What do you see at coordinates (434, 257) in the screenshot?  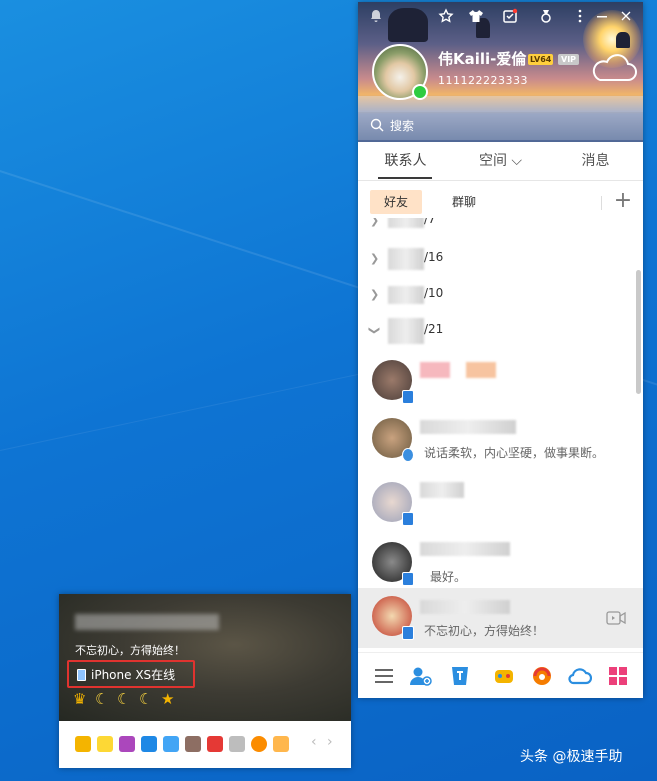 I see `group-date: /16` at bounding box center [434, 257].